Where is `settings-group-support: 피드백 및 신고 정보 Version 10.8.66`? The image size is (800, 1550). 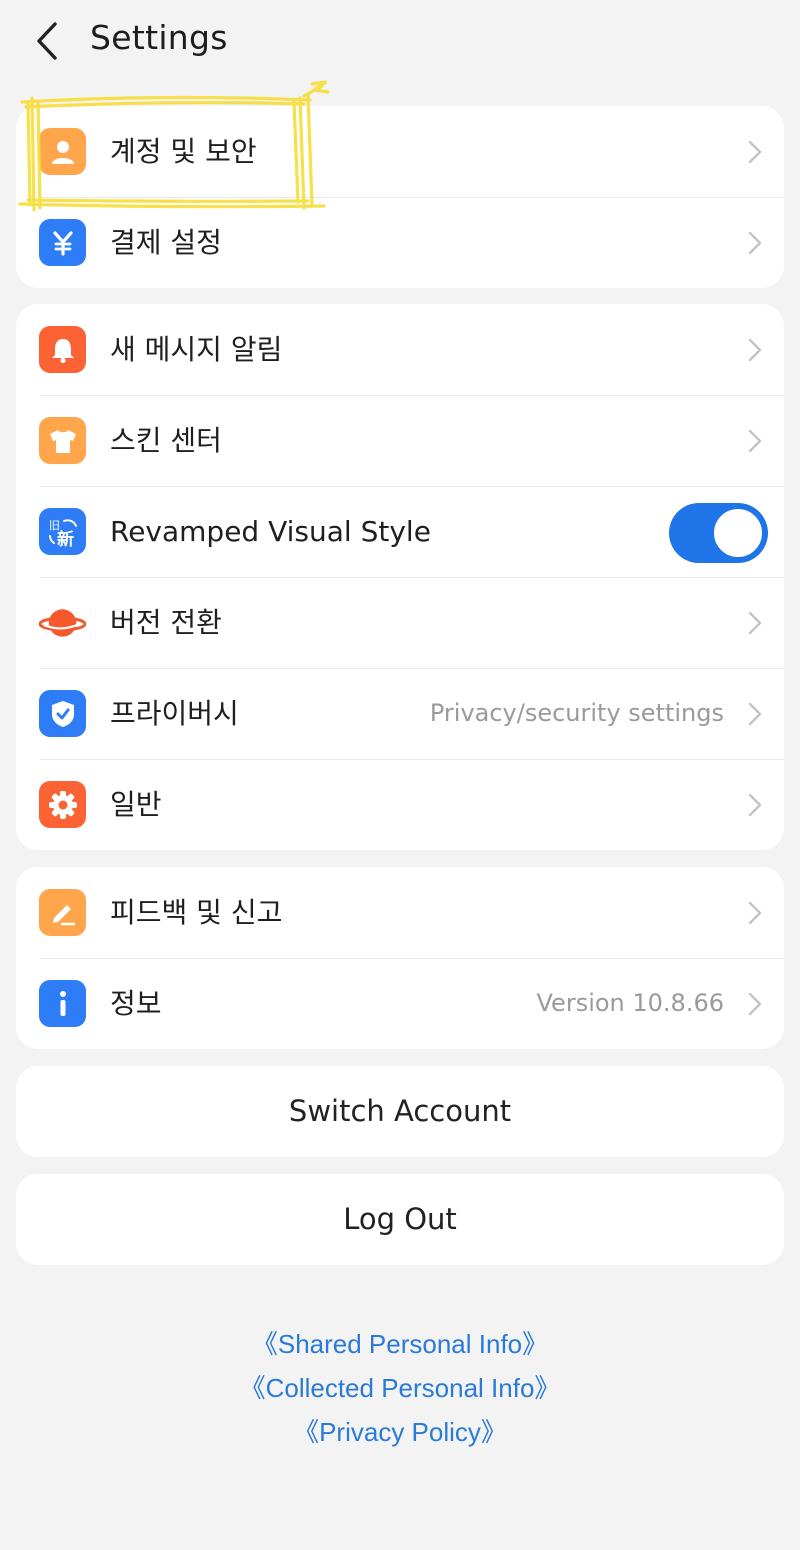
settings-group-support: 피드백 및 신고 정보 Version 10.8.66 is located at coordinates (400, 958).